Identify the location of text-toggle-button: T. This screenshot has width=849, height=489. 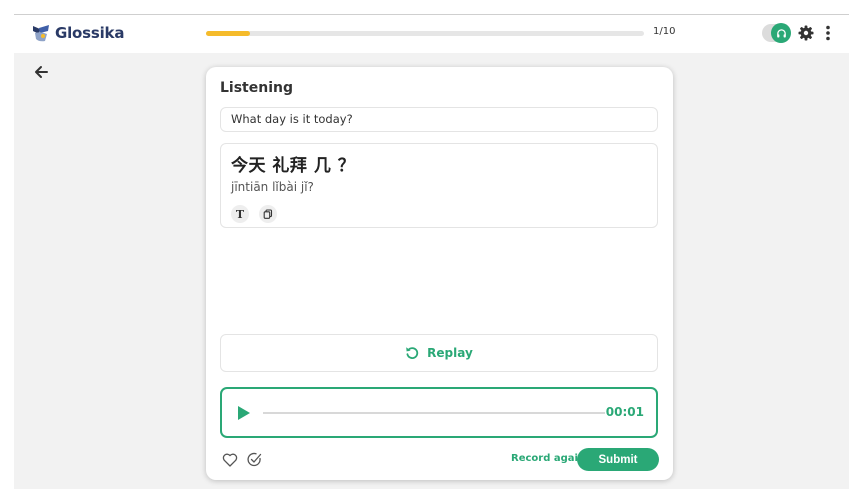
(240, 214).